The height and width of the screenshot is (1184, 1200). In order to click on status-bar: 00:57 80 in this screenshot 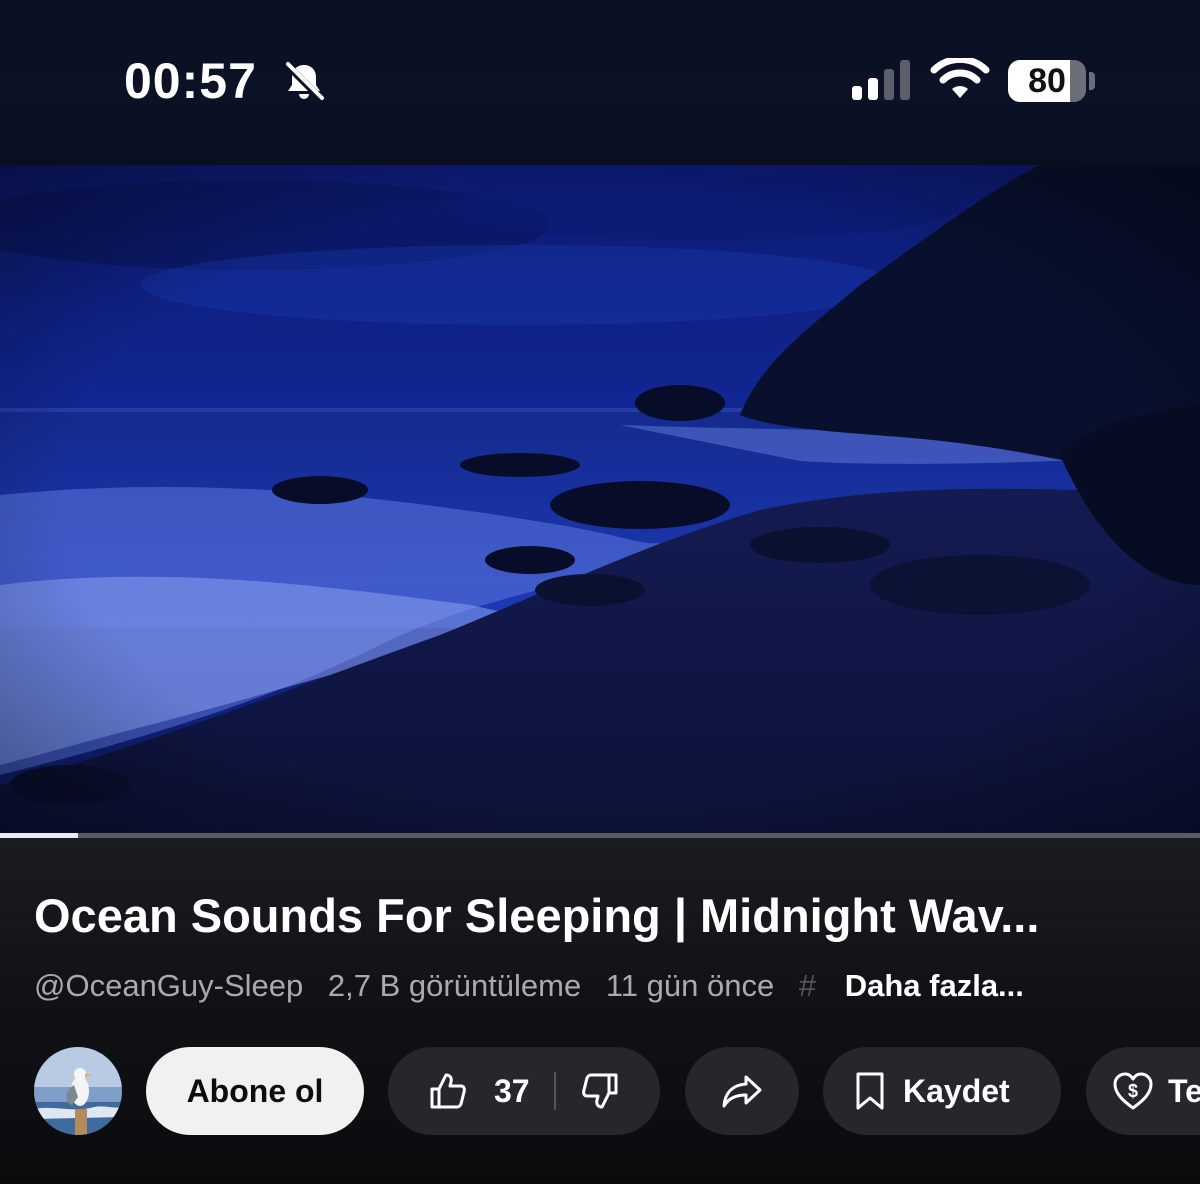, I will do `click(600, 82)`.